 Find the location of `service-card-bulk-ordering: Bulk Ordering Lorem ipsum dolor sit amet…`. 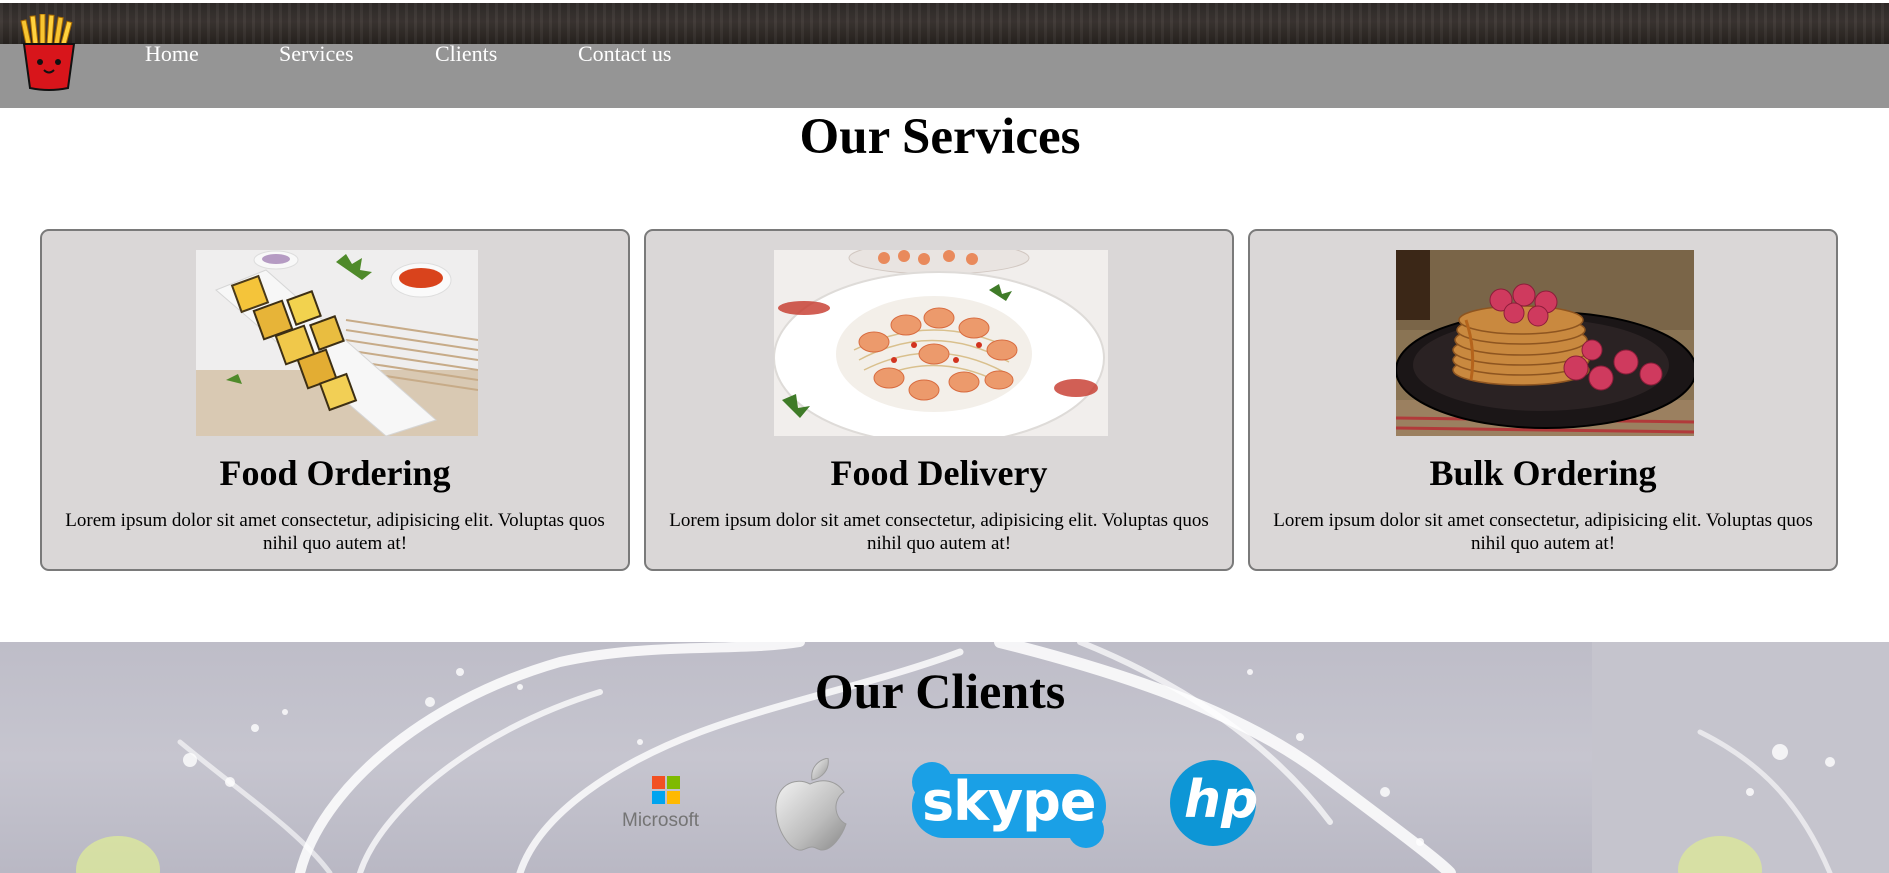

service-card-bulk-ordering: Bulk Ordering Lorem ipsum dolor sit amet… is located at coordinates (1543, 400).